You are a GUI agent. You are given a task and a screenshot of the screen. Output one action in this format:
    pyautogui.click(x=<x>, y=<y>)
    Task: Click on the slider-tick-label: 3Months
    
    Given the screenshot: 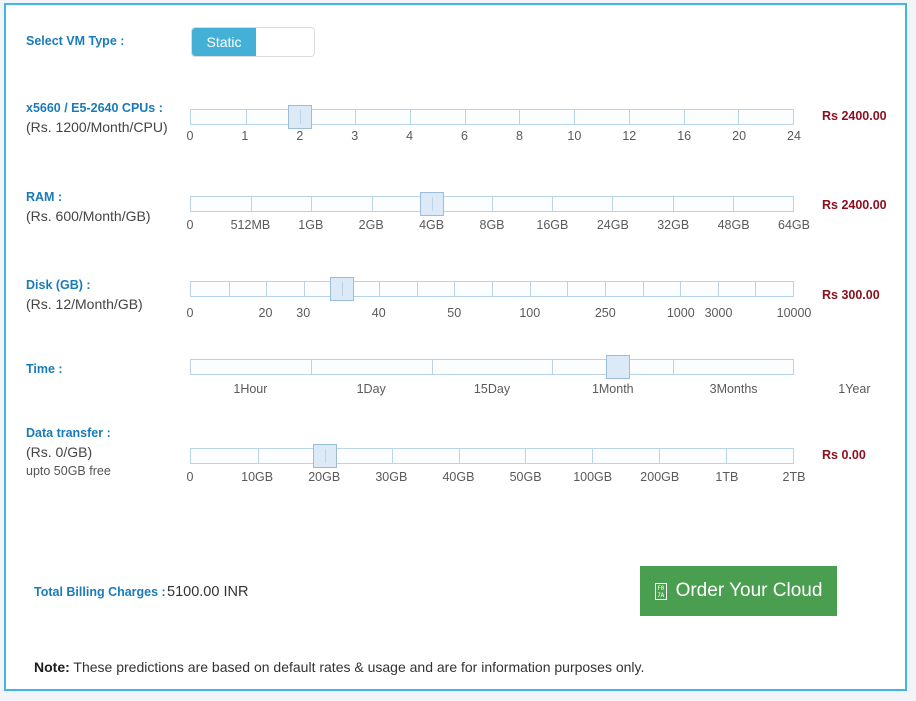 What is the action you would take?
    pyautogui.click(x=733, y=389)
    